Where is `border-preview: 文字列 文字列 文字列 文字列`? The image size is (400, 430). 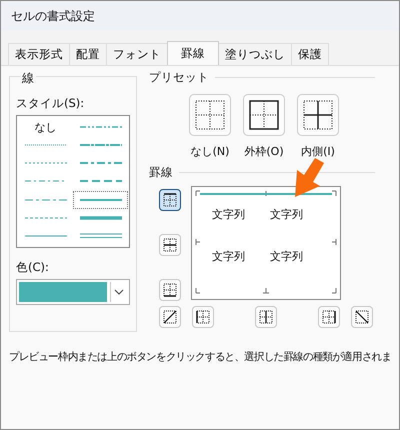 border-preview: 文字列 文字列 文字列 文字列 is located at coordinates (266, 243).